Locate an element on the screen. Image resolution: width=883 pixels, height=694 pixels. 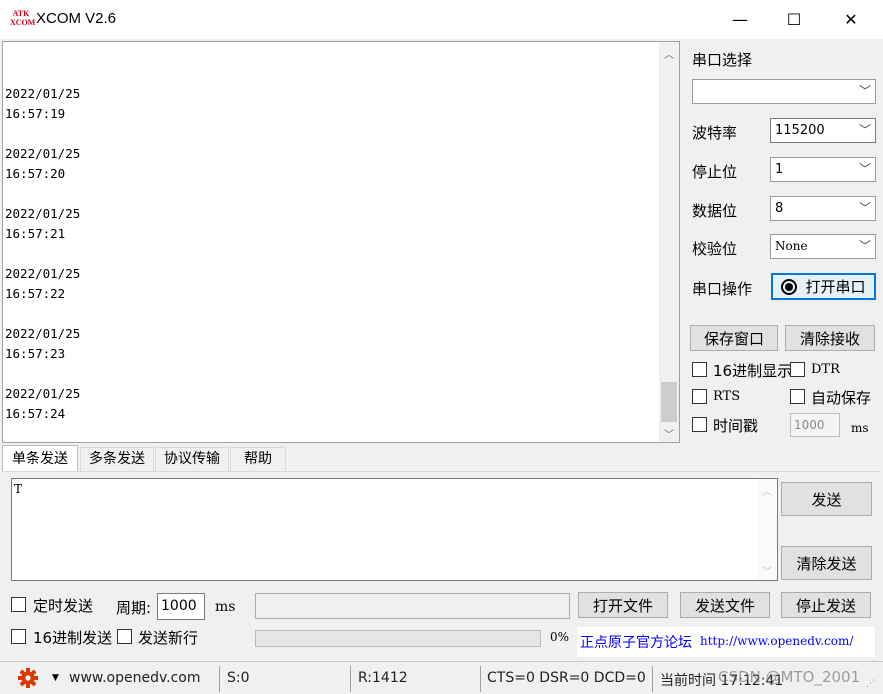
maximize-button: ☐ is located at coordinates (794, 19).